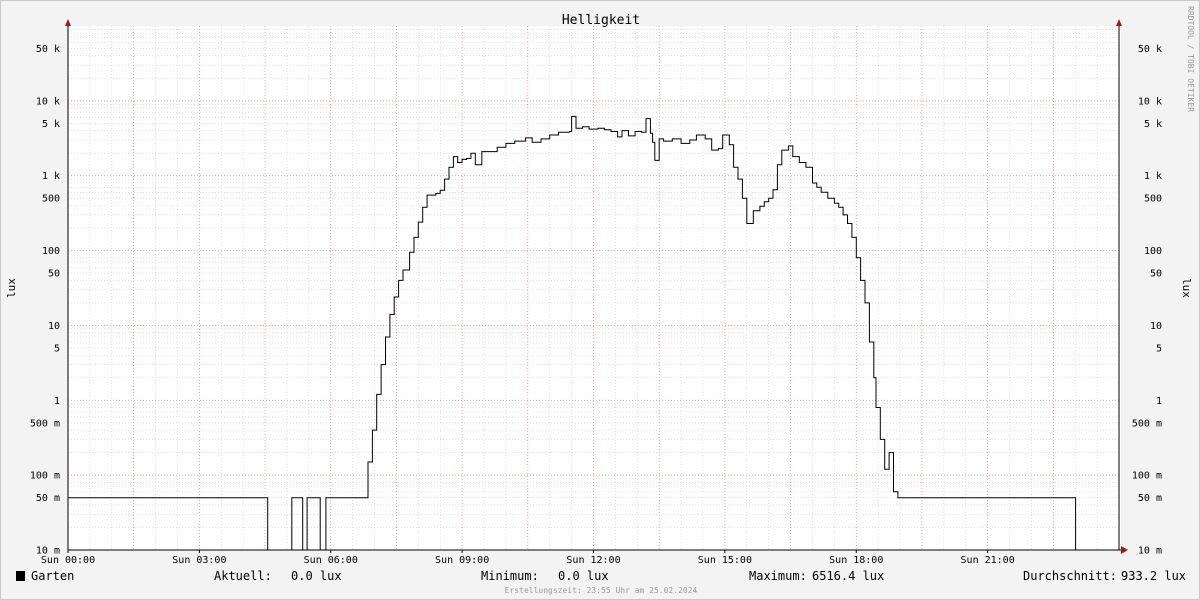 This screenshot has width=1200, height=600. I want to click on x-tick-label: Sun 15:00, so click(725, 560).